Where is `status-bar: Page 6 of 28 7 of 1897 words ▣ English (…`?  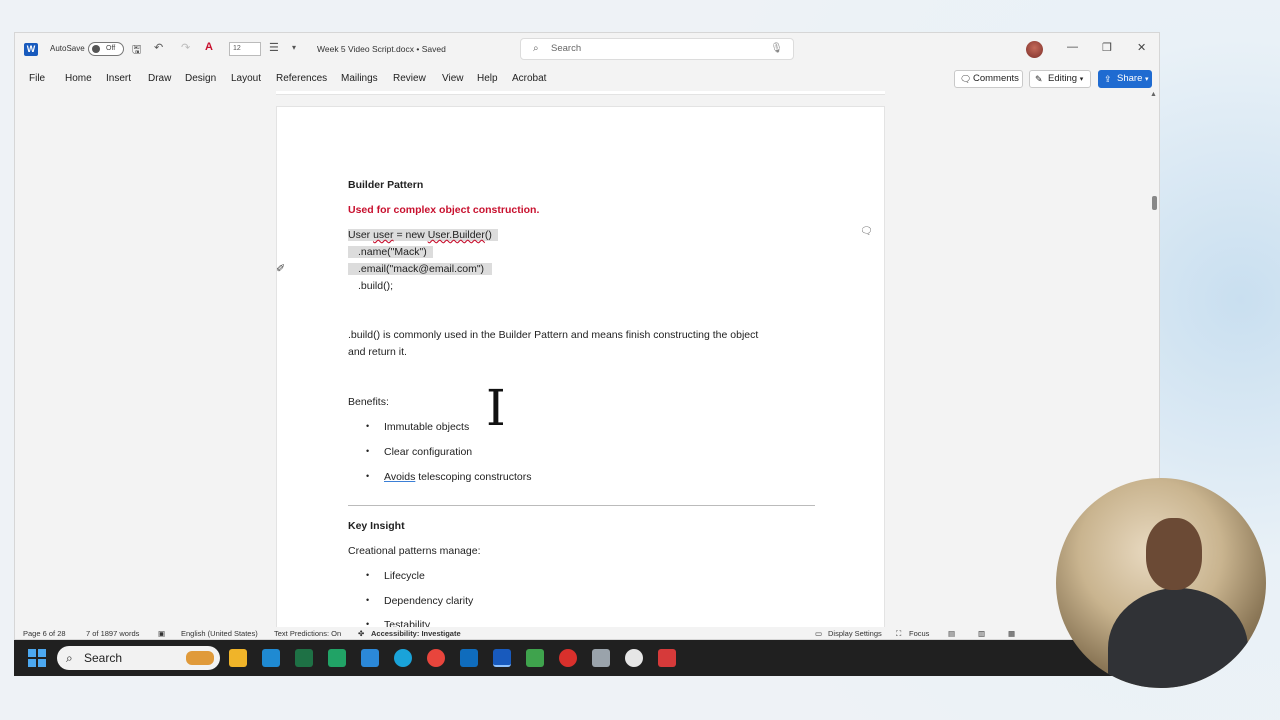
status-bar: Page 6 of 28 7 of 1897 words ▣ English (… is located at coordinates (587, 633).